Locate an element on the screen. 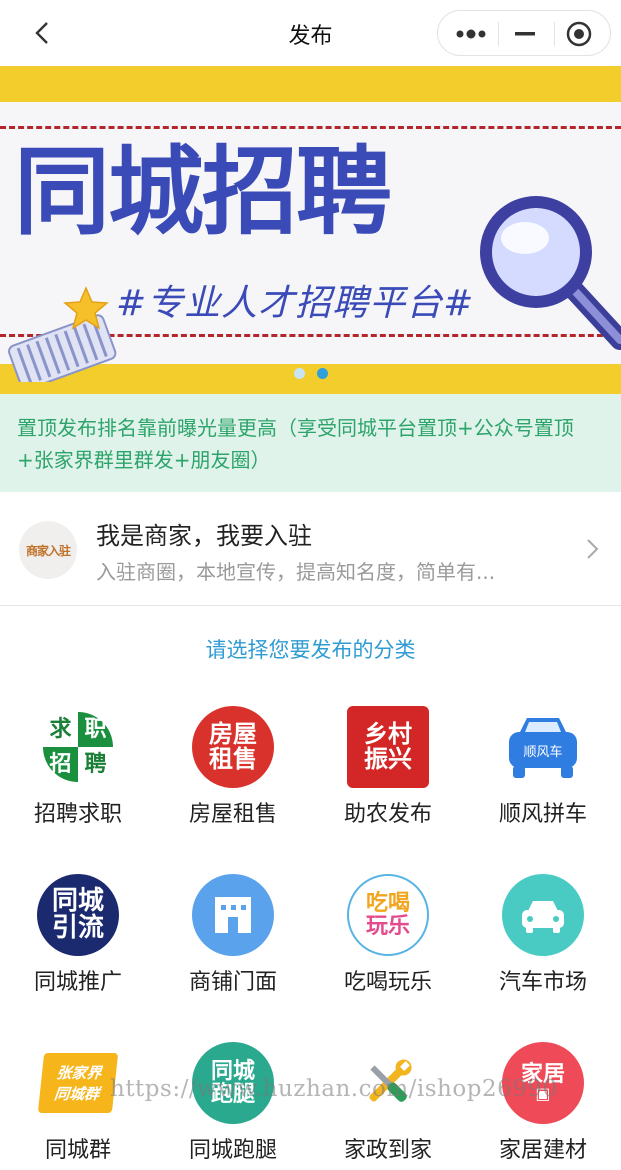 Image resolution: width=621 pixels, height=1170 pixels. category-label: 招聘求职 is located at coordinates (77, 814).